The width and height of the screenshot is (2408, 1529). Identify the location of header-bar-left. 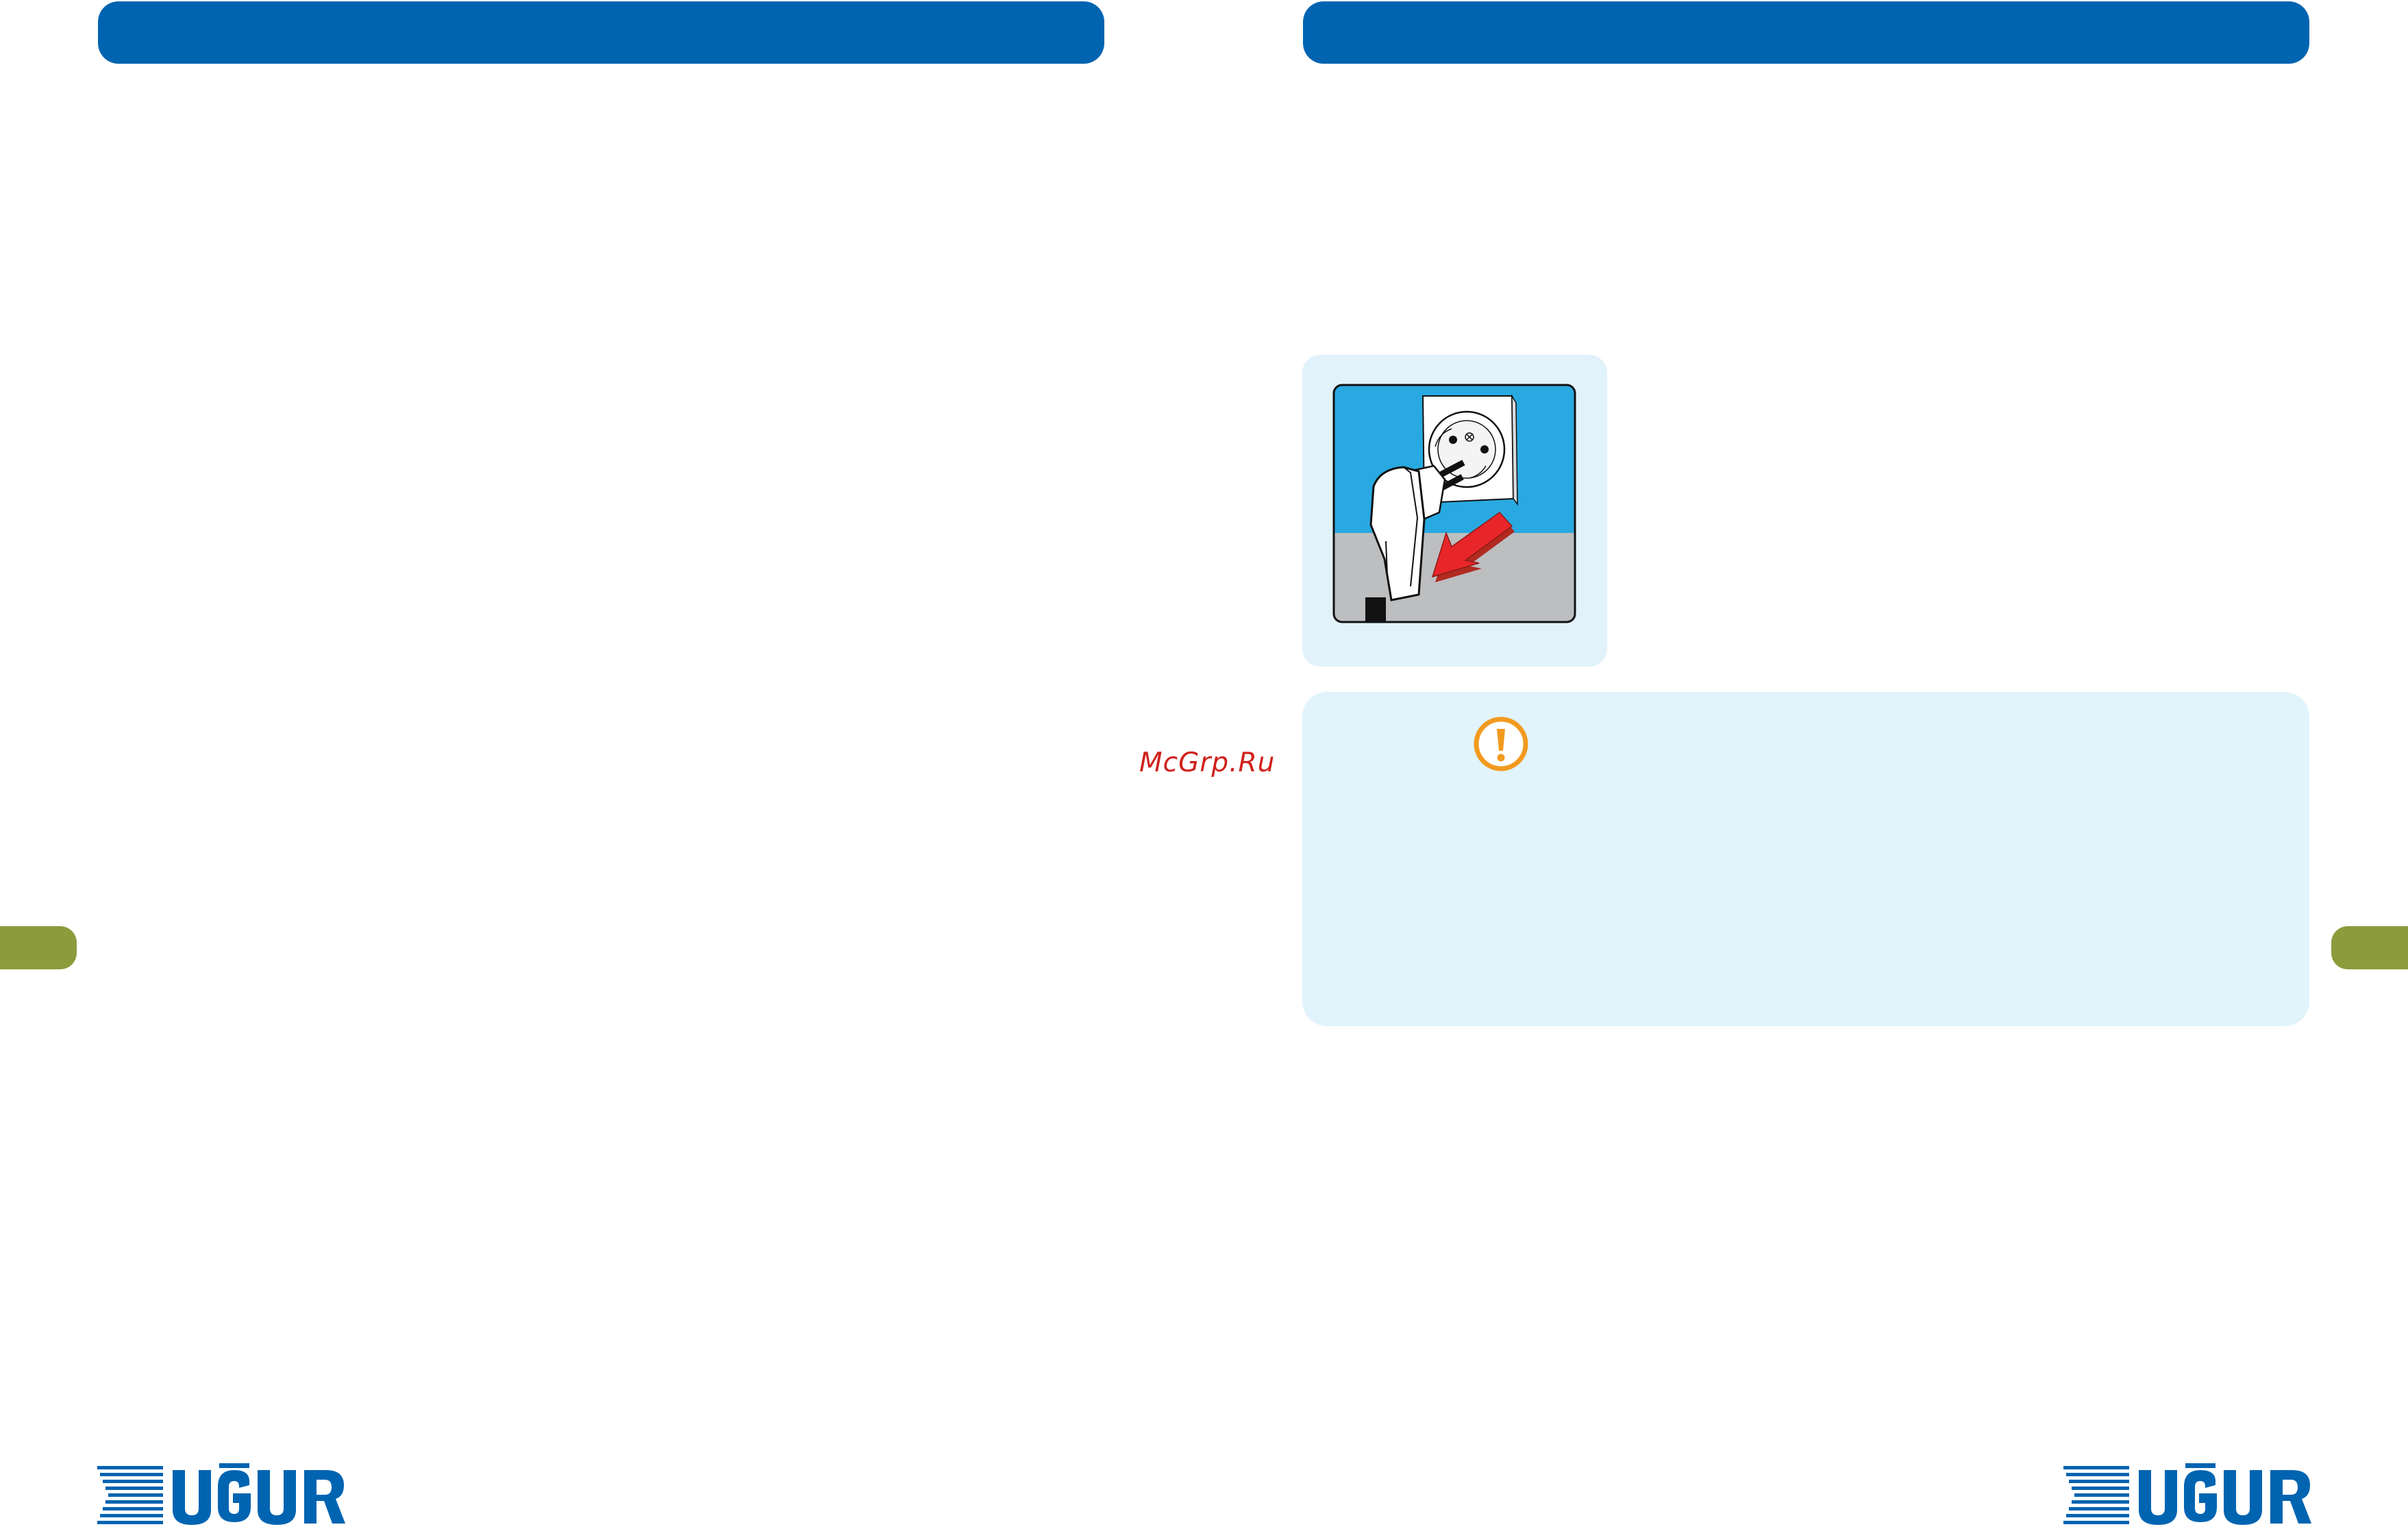
(601, 32).